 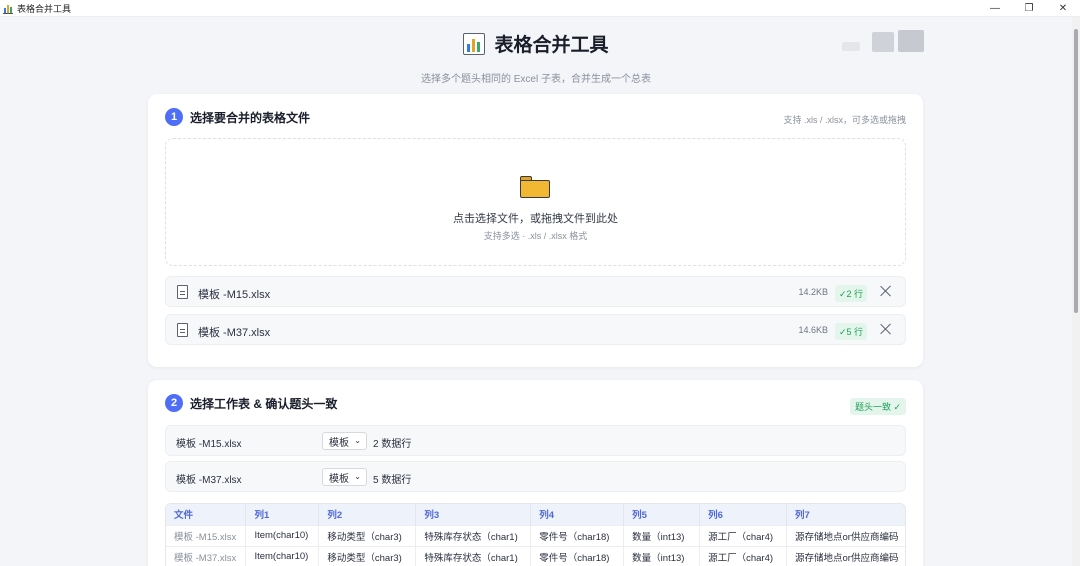 What do you see at coordinates (813, 330) in the screenshot?
I see `file-size: 14.6KB` at bounding box center [813, 330].